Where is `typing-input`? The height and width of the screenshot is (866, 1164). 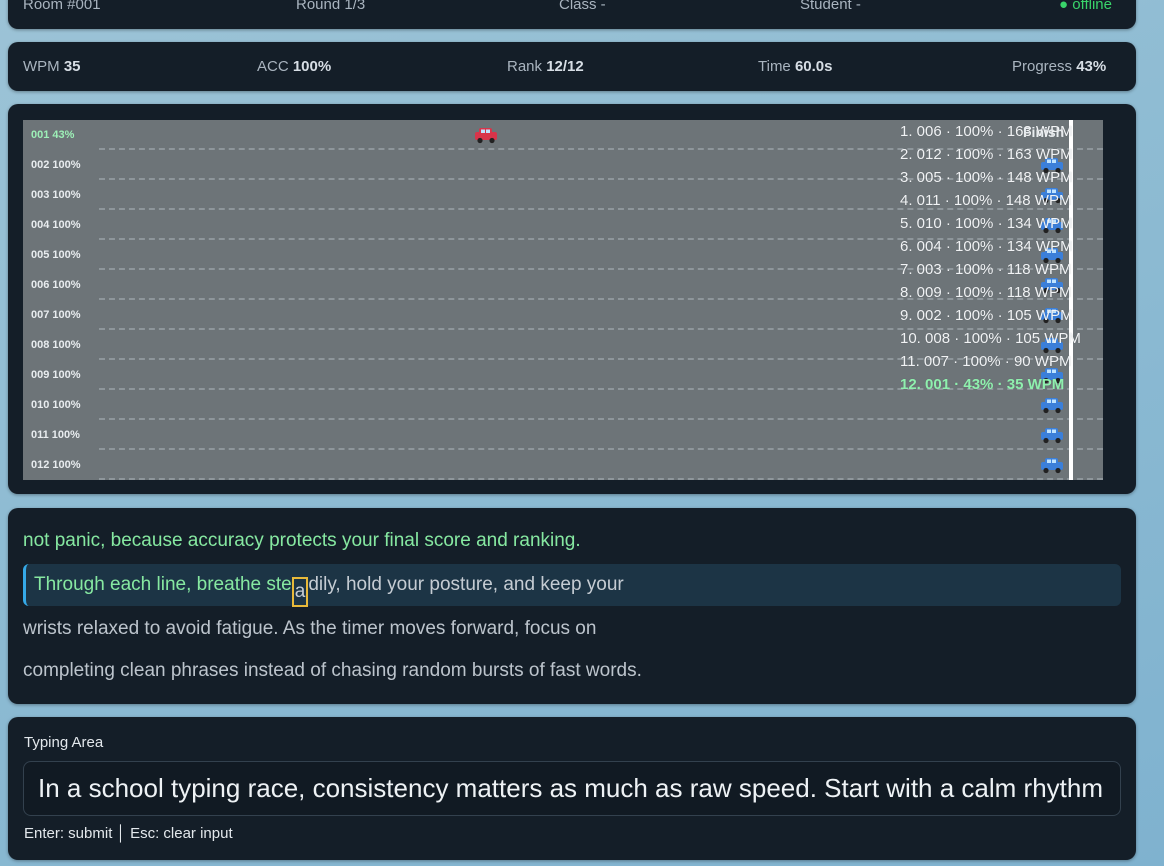
typing-input is located at coordinates (572, 788).